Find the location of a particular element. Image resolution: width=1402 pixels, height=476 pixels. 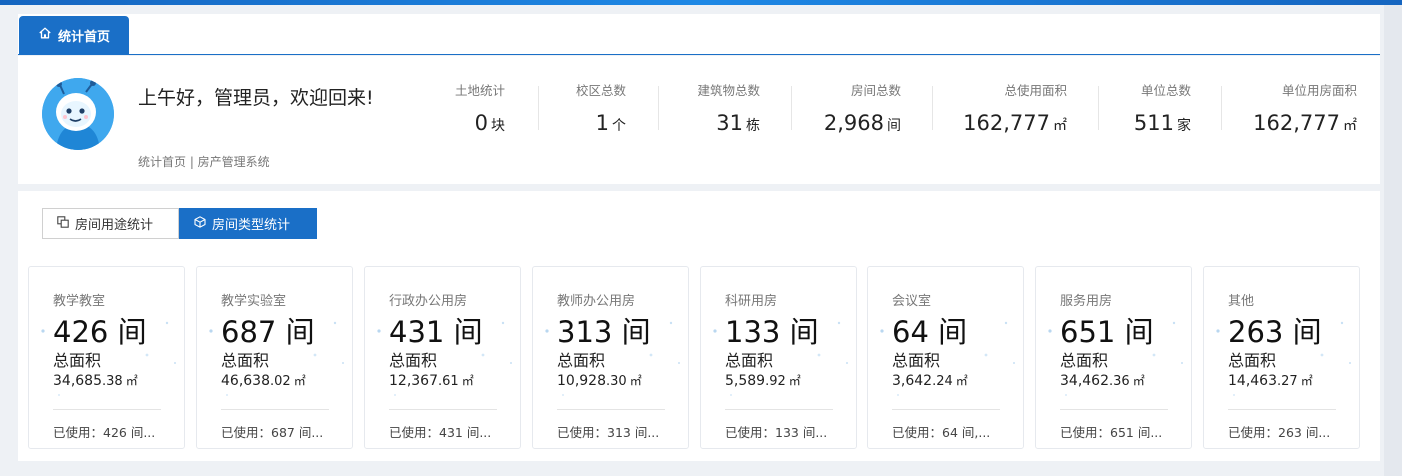

area-decimal: .30 is located at coordinates (616, 381).